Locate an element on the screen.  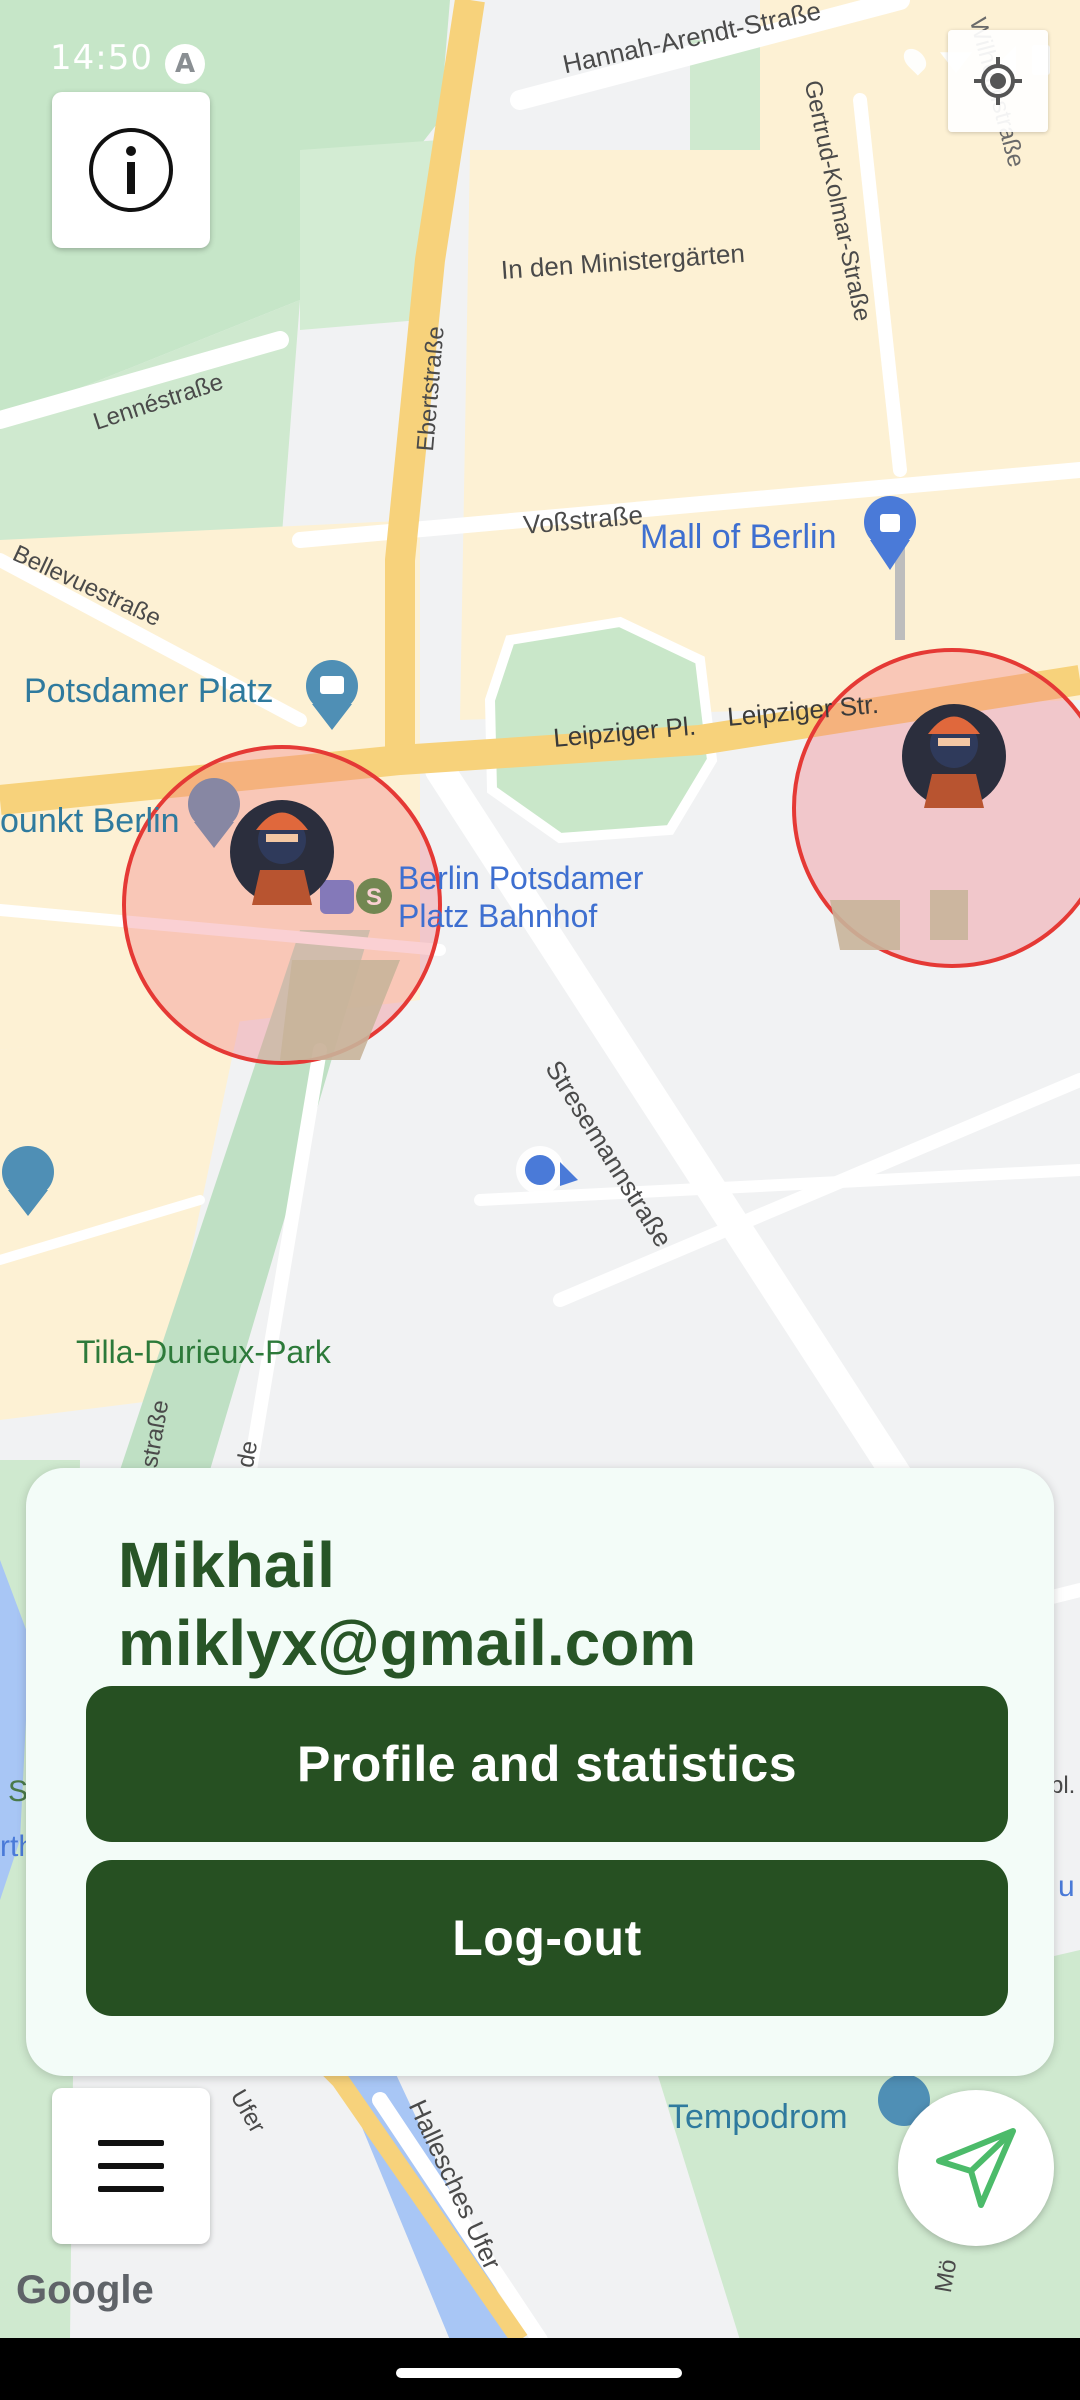
google-logo-text: Google is located at coordinates (85, 2290).